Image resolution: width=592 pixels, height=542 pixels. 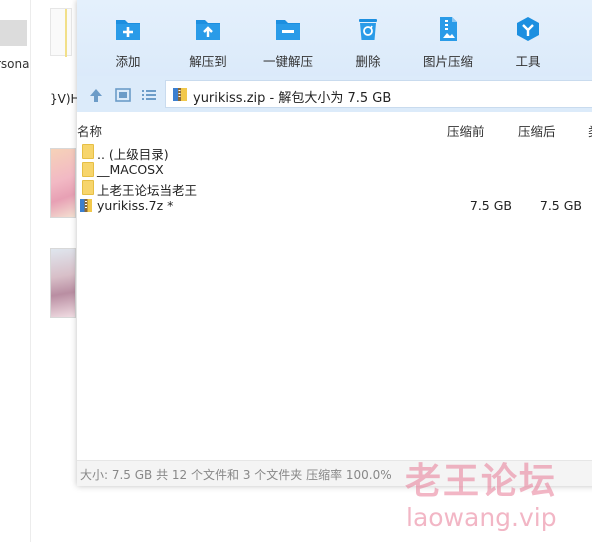 I want to click on tools-icon, so click(x=528, y=29).